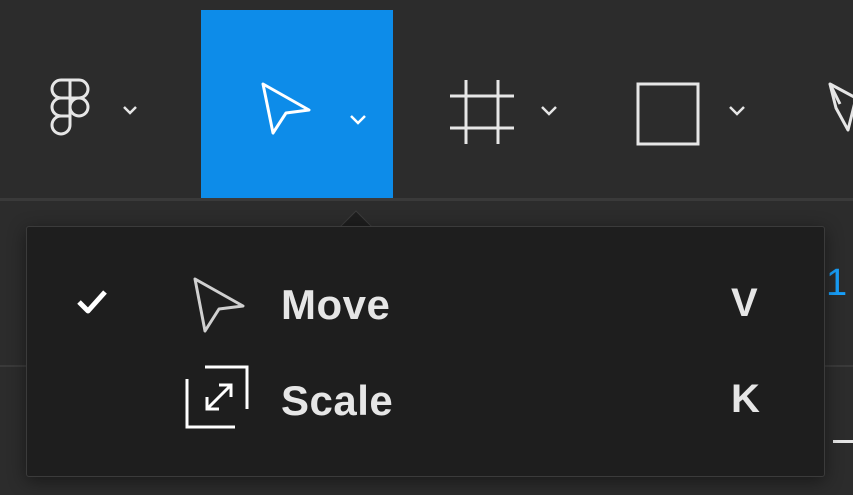  I want to click on background-value: 1, so click(837, 283).